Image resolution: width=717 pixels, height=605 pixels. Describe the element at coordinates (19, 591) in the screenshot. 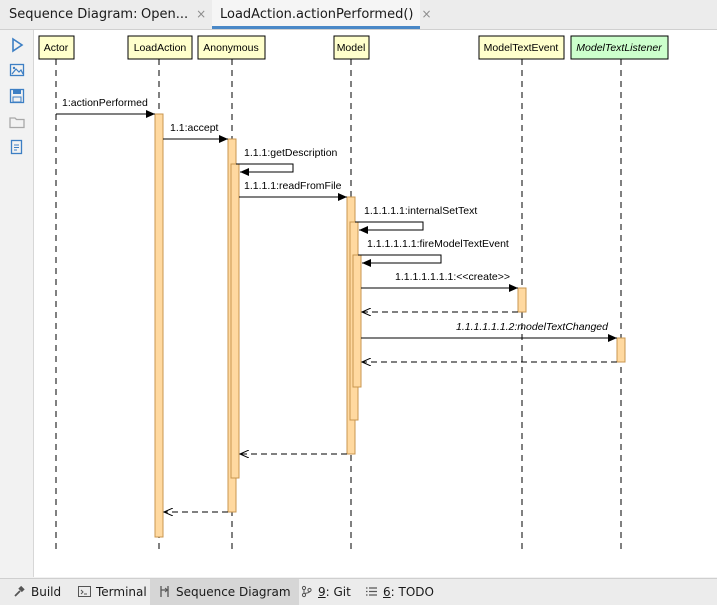

I see `hammer-icon` at that location.